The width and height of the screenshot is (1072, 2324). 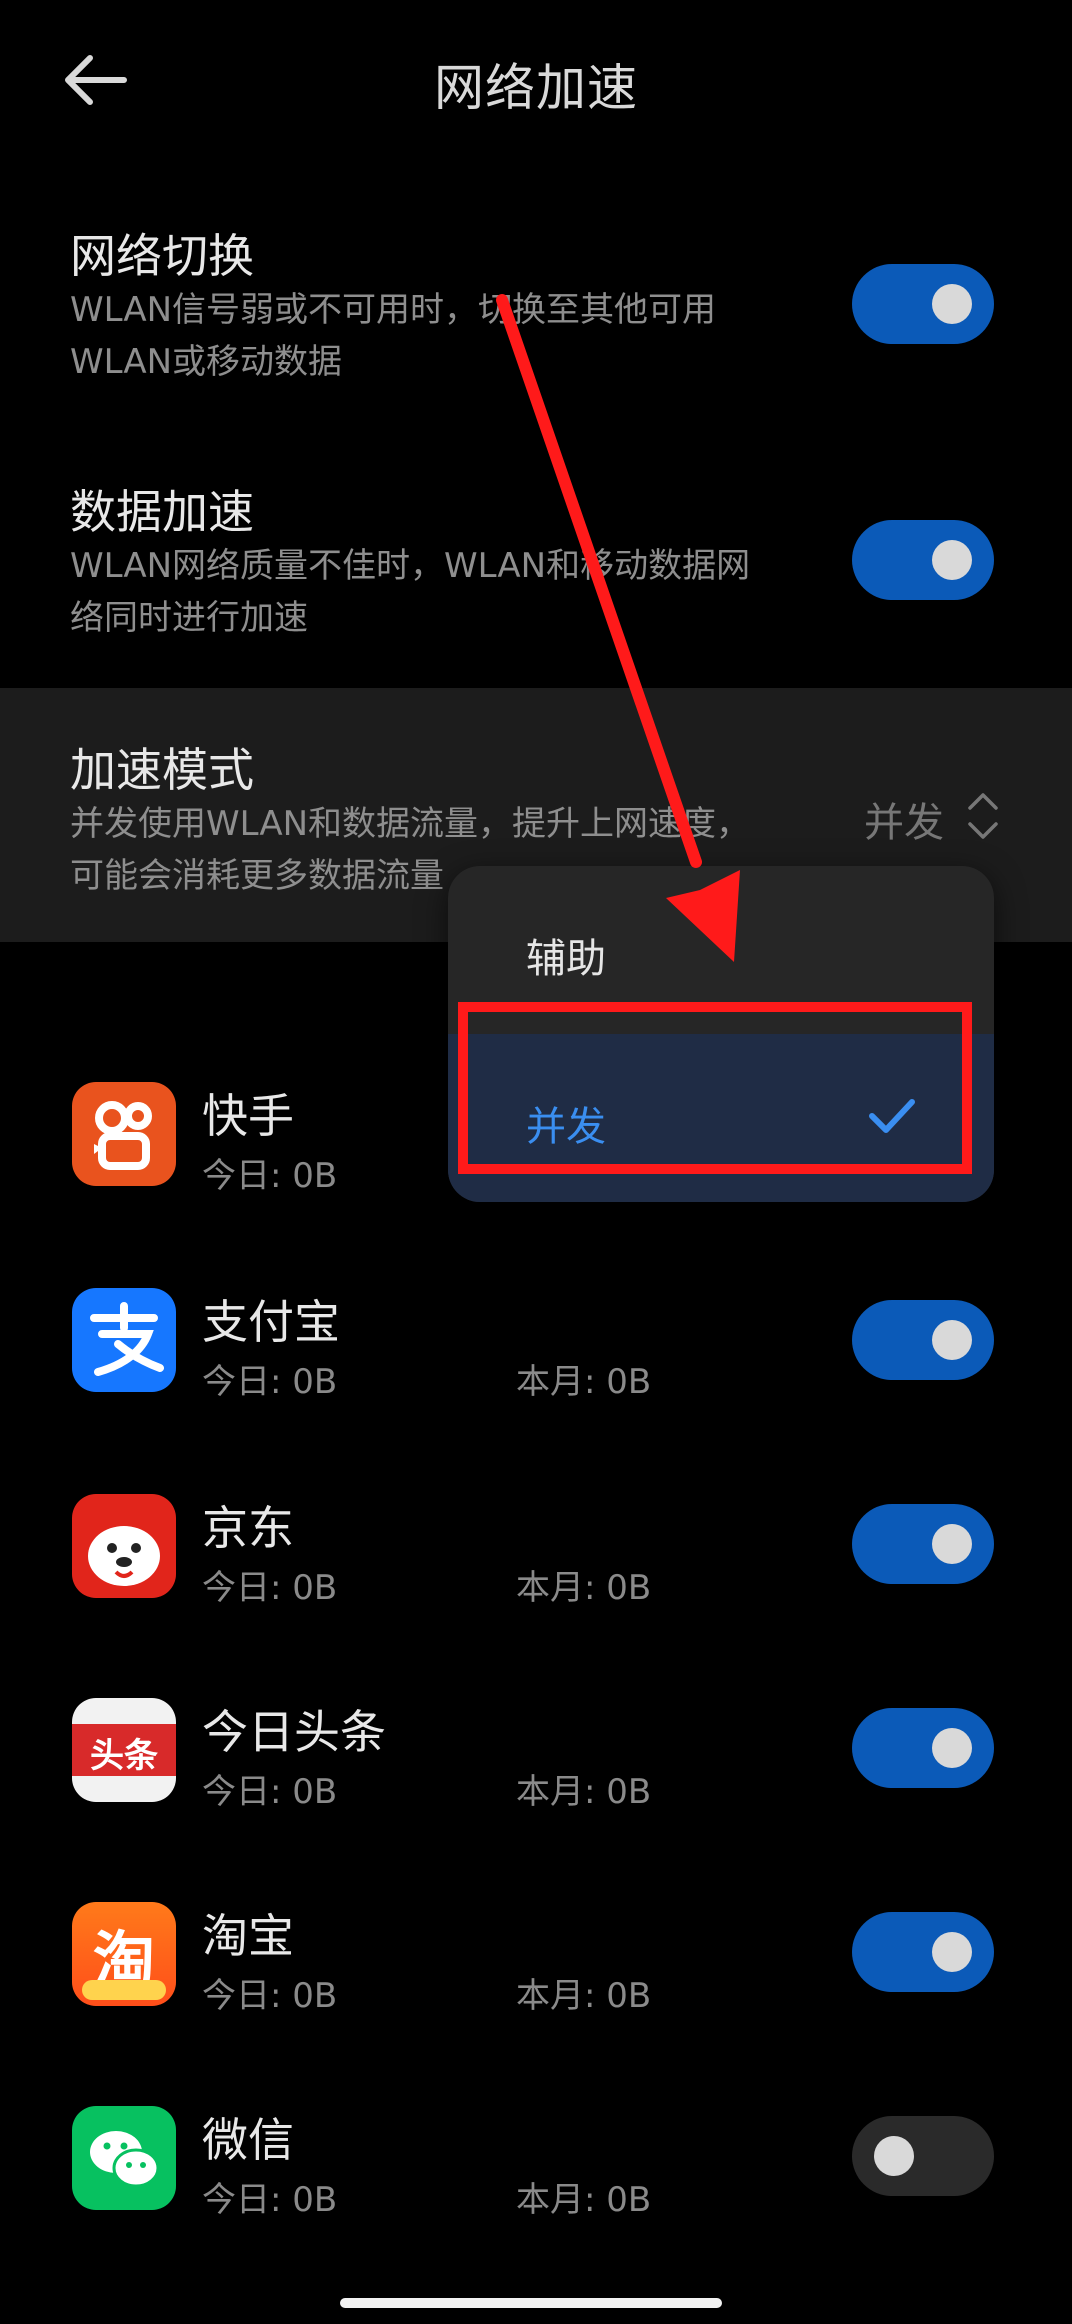 I want to click on annotation-arrow-icon, so click(x=618, y=628).